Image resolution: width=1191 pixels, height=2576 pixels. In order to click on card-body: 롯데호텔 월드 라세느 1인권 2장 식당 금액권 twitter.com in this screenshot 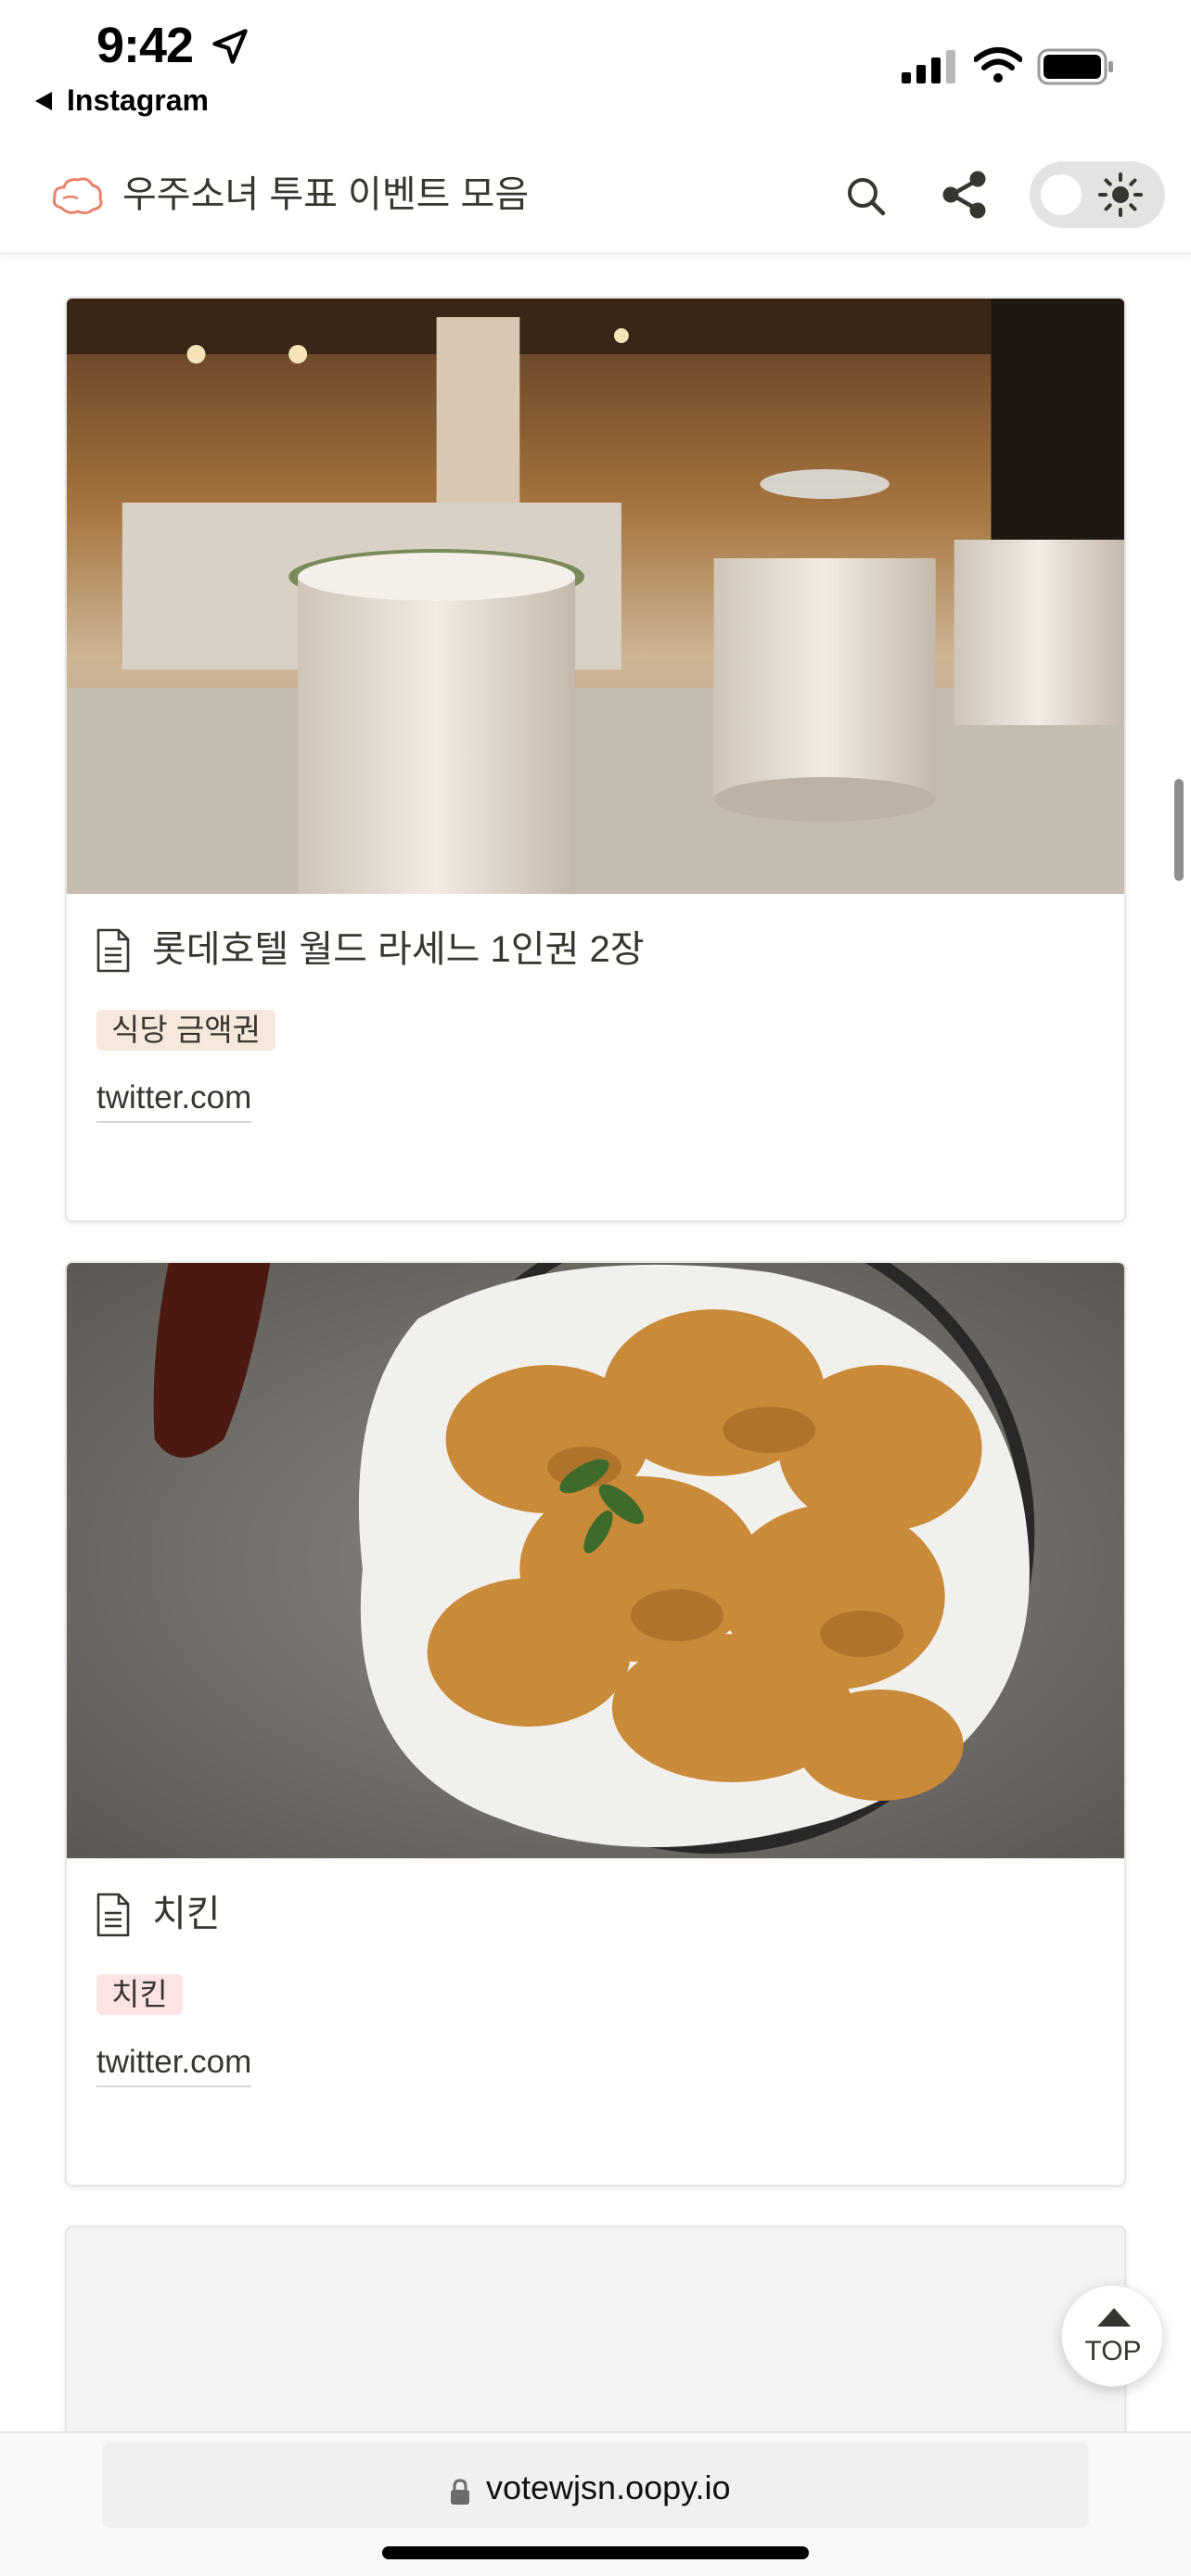, I will do `click(595, 1059)`.